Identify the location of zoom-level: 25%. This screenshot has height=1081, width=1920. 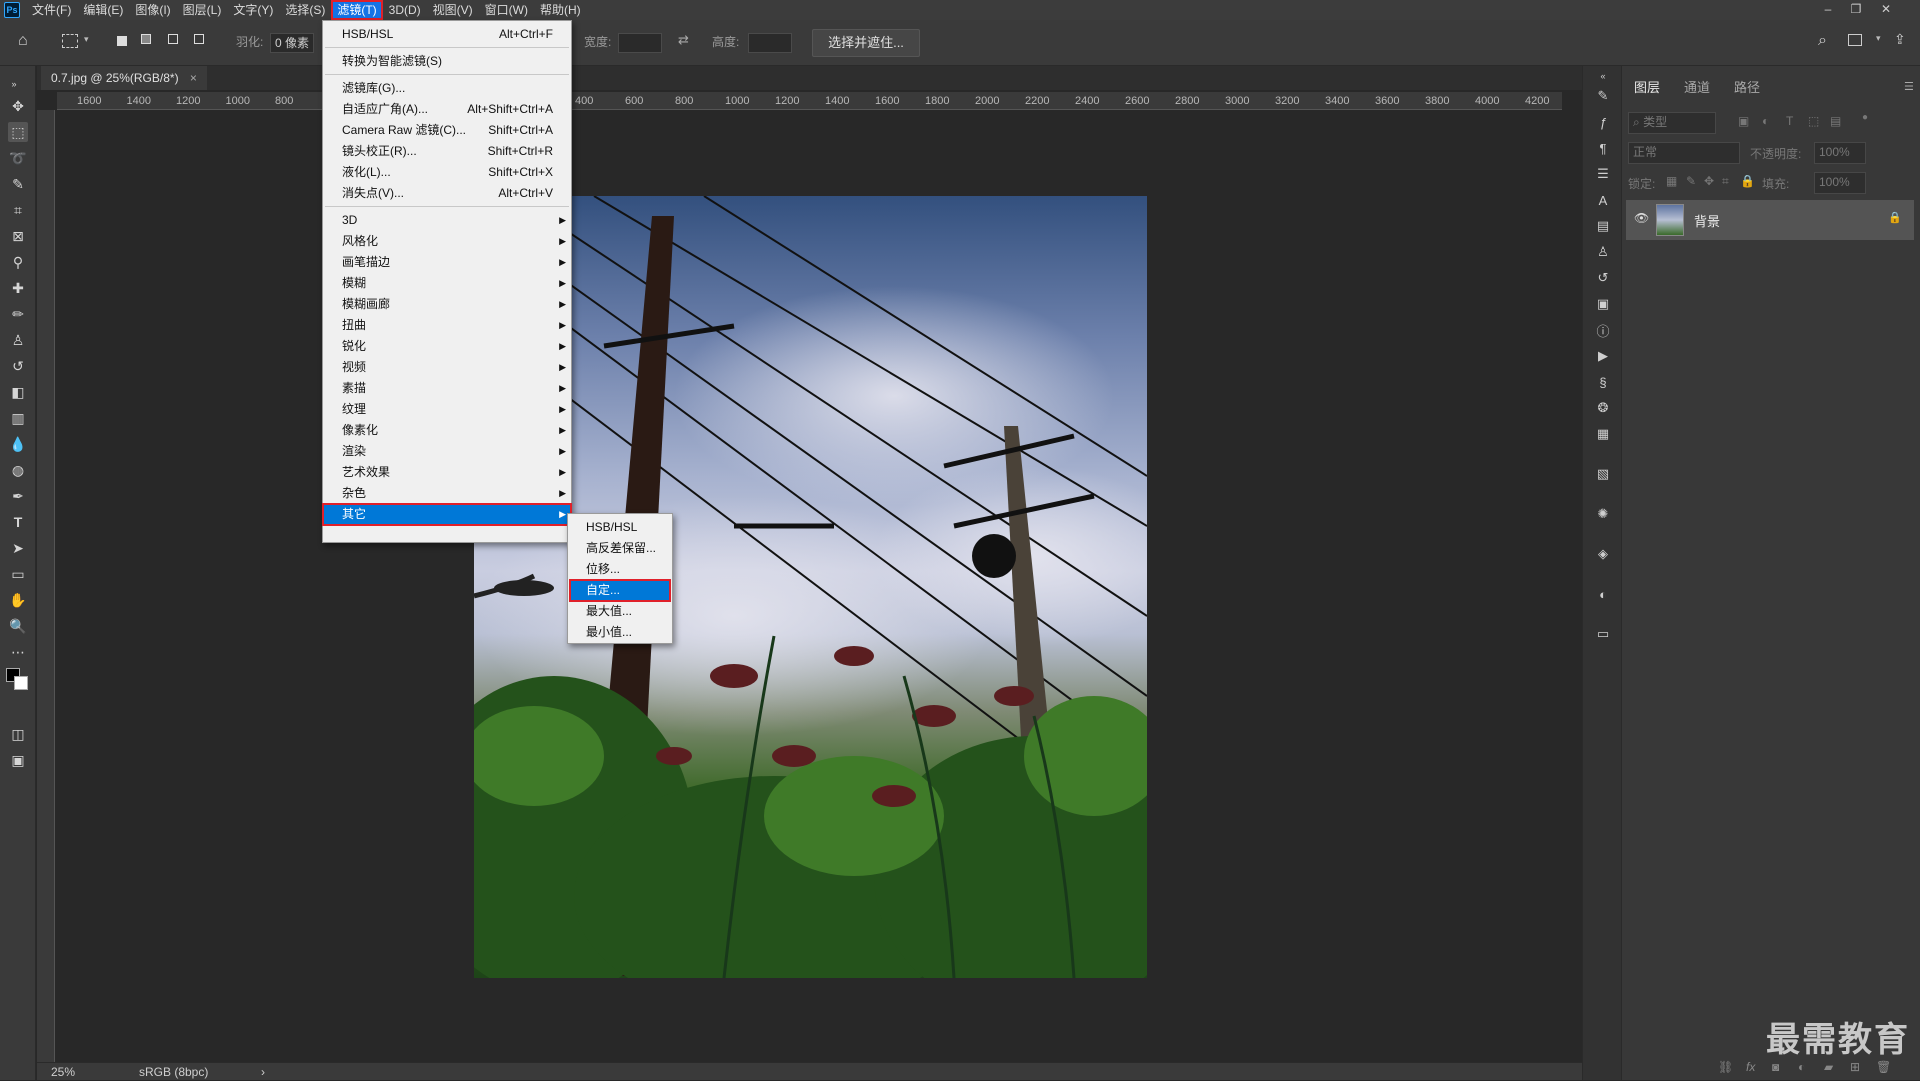
(63, 1072).